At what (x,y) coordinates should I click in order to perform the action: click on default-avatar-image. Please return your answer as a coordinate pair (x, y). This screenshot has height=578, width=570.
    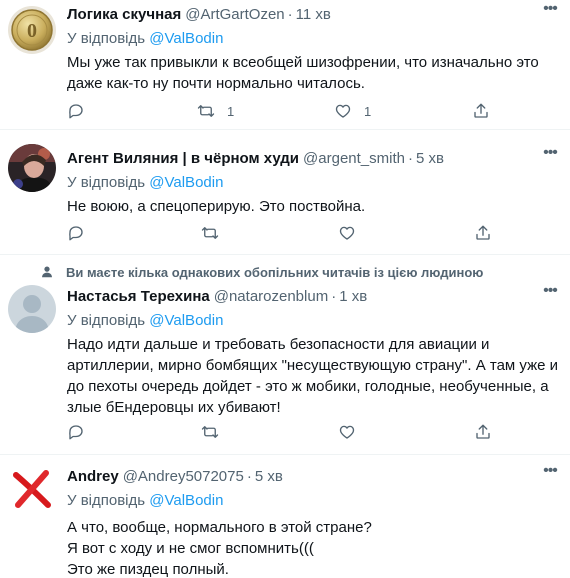
    Looking at the image, I should click on (32, 309).